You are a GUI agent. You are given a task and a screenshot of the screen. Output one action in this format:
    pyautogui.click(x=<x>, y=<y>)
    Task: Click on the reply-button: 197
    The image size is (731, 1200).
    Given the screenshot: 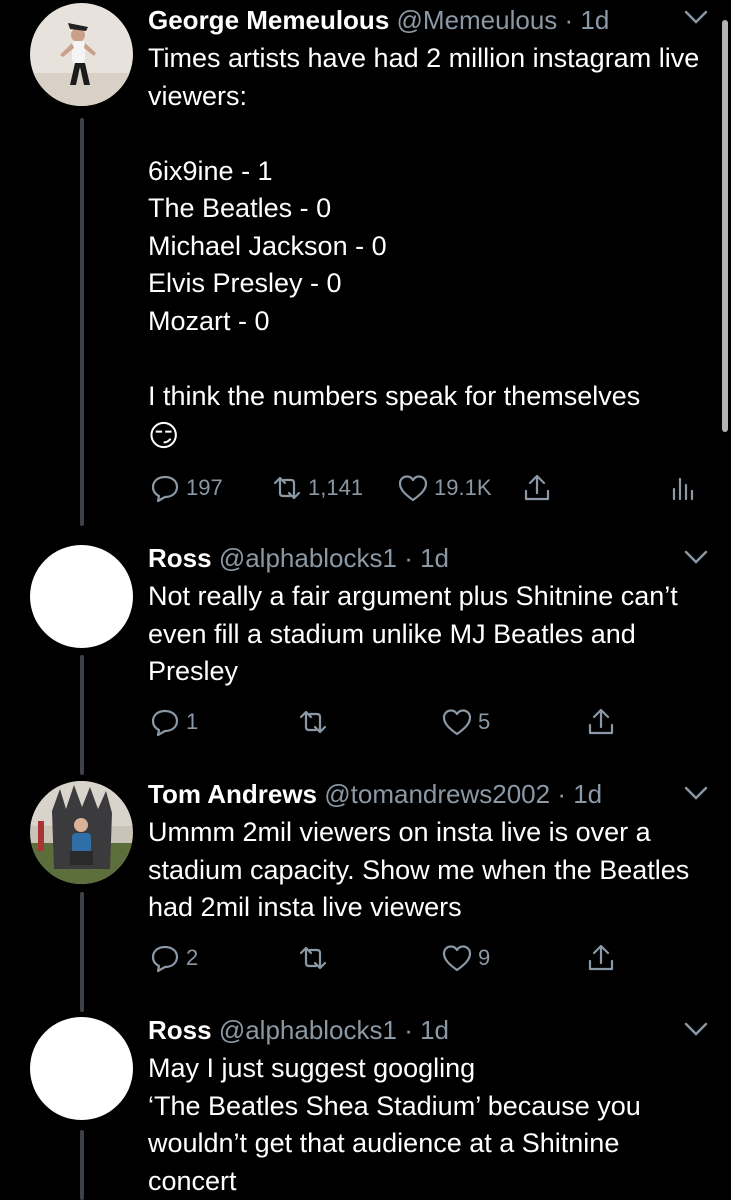 What is the action you would take?
    pyautogui.click(x=185, y=488)
    